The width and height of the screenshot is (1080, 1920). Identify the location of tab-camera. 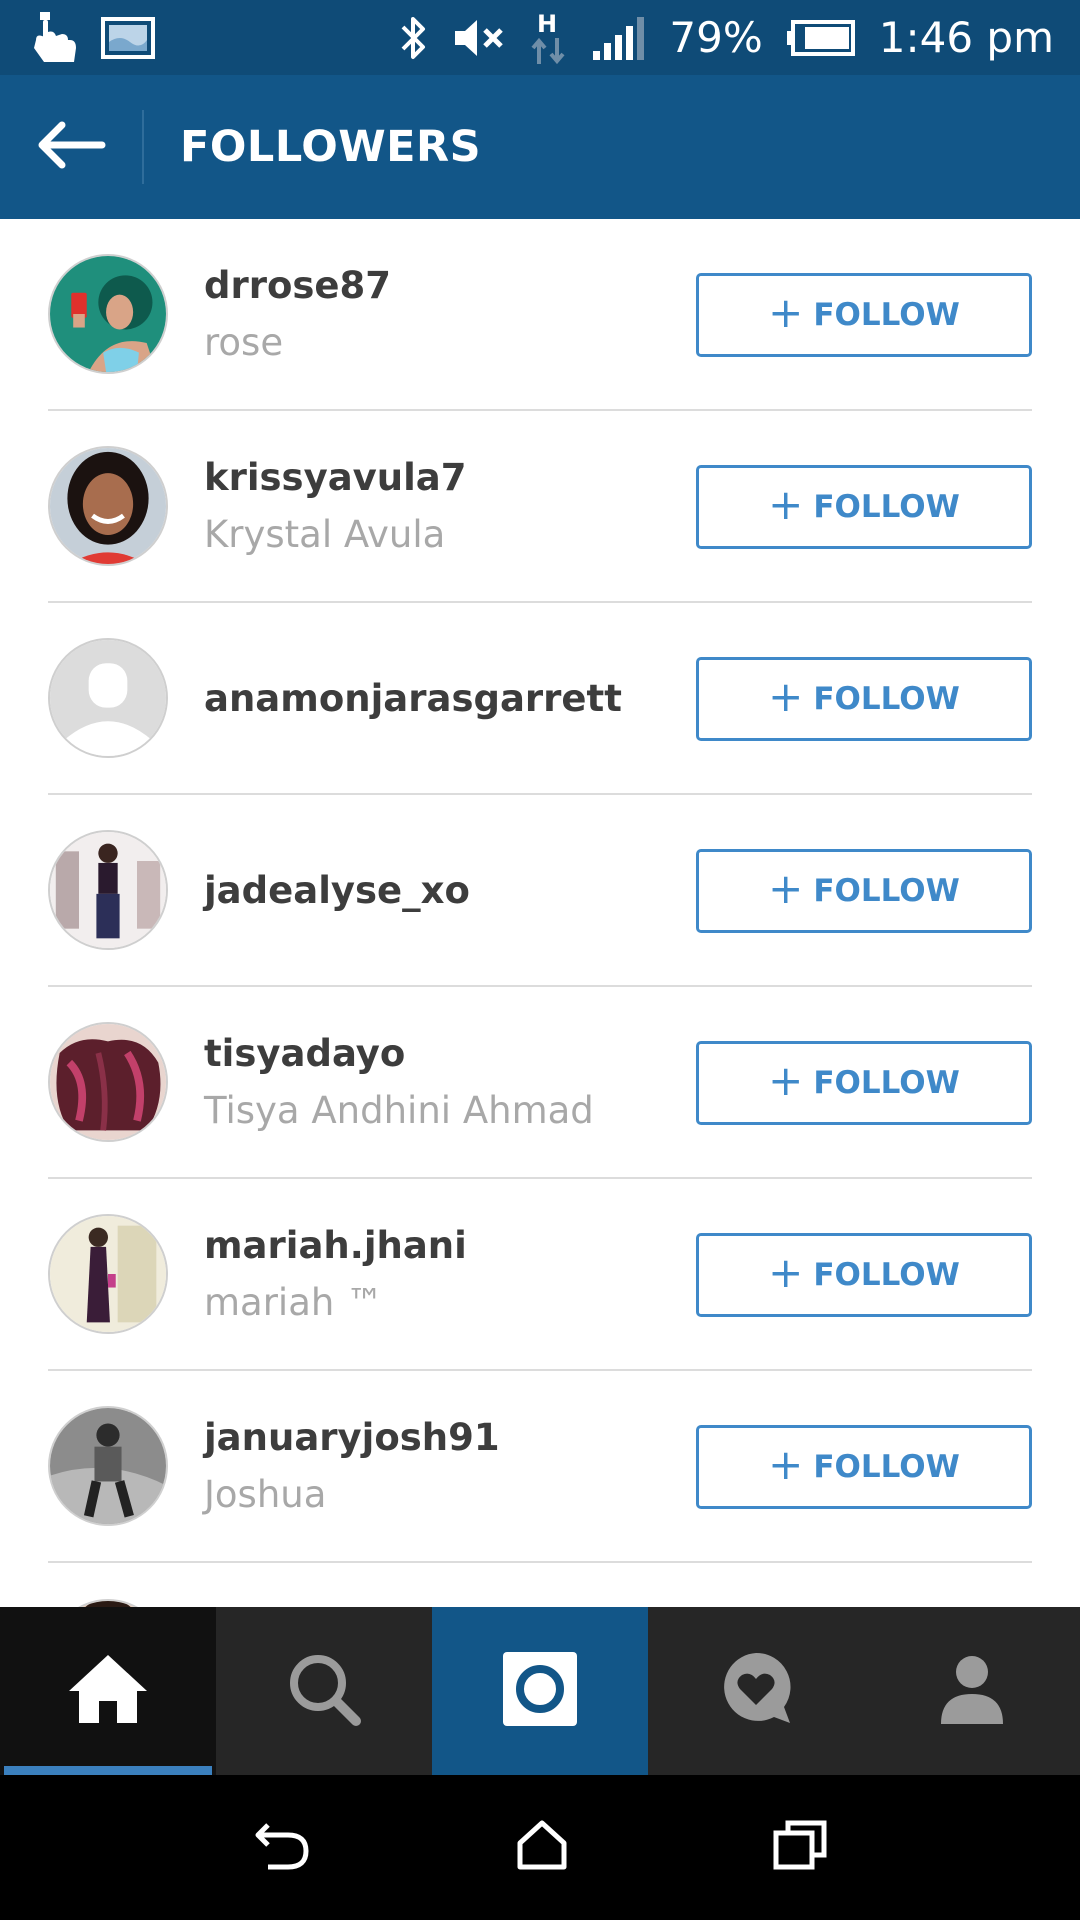
(540, 1691).